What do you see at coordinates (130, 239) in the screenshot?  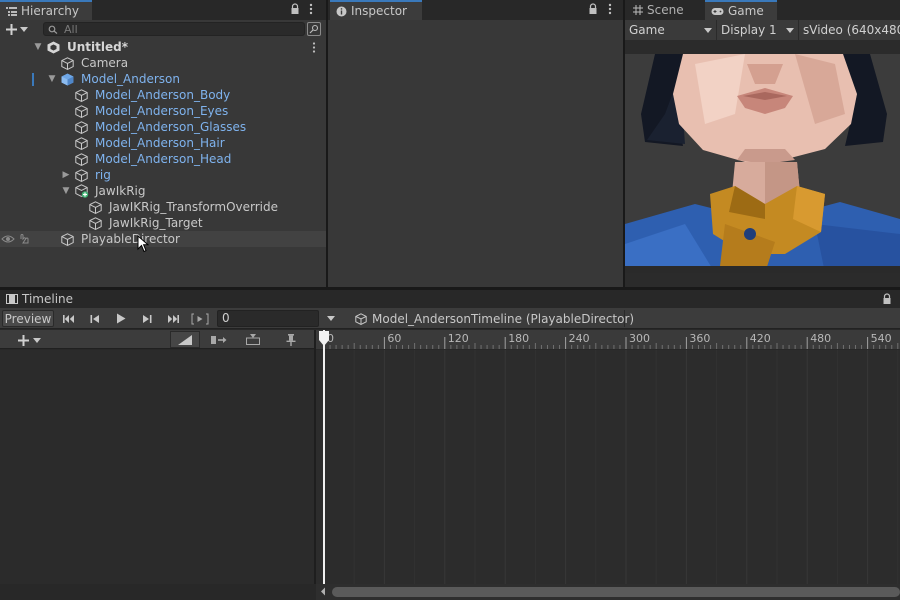 I see `tree-item-label: PlayableDirector` at bounding box center [130, 239].